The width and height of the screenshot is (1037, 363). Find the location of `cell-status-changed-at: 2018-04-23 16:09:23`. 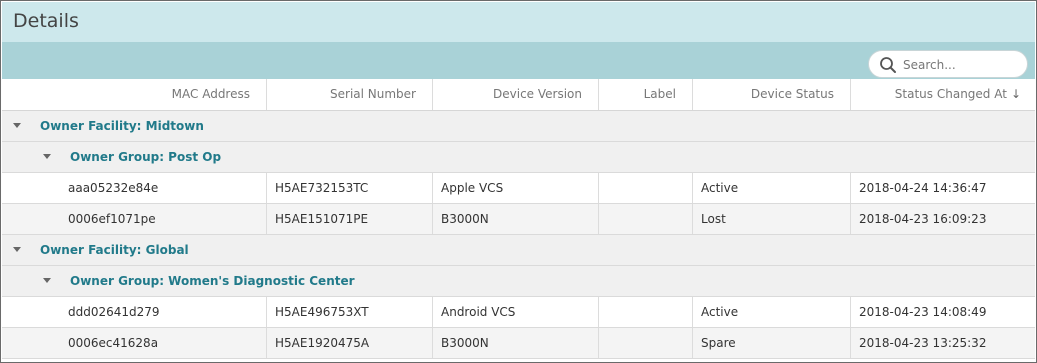

cell-status-changed-at: 2018-04-23 16:09:23 is located at coordinates (923, 219).